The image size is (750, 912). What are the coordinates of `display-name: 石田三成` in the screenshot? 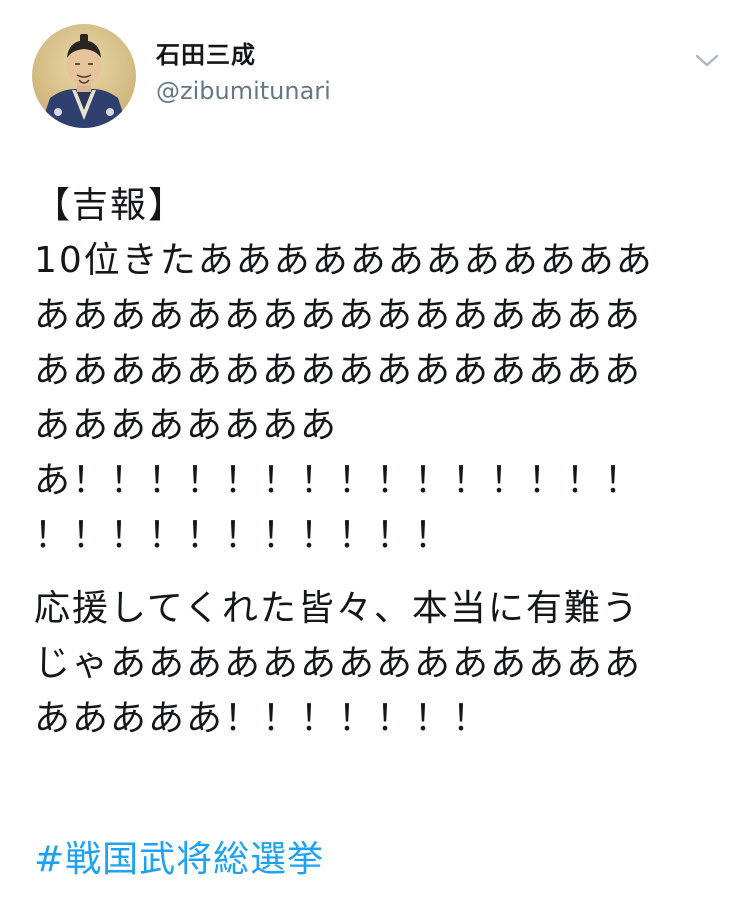 It's located at (243, 55).